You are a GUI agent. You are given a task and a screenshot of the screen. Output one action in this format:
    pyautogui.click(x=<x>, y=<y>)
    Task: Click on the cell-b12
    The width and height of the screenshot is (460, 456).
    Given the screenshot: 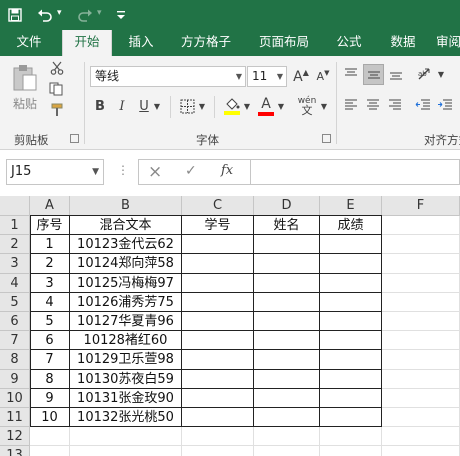 What is the action you would take?
    pyautogui.click(x=126, y=437)
    